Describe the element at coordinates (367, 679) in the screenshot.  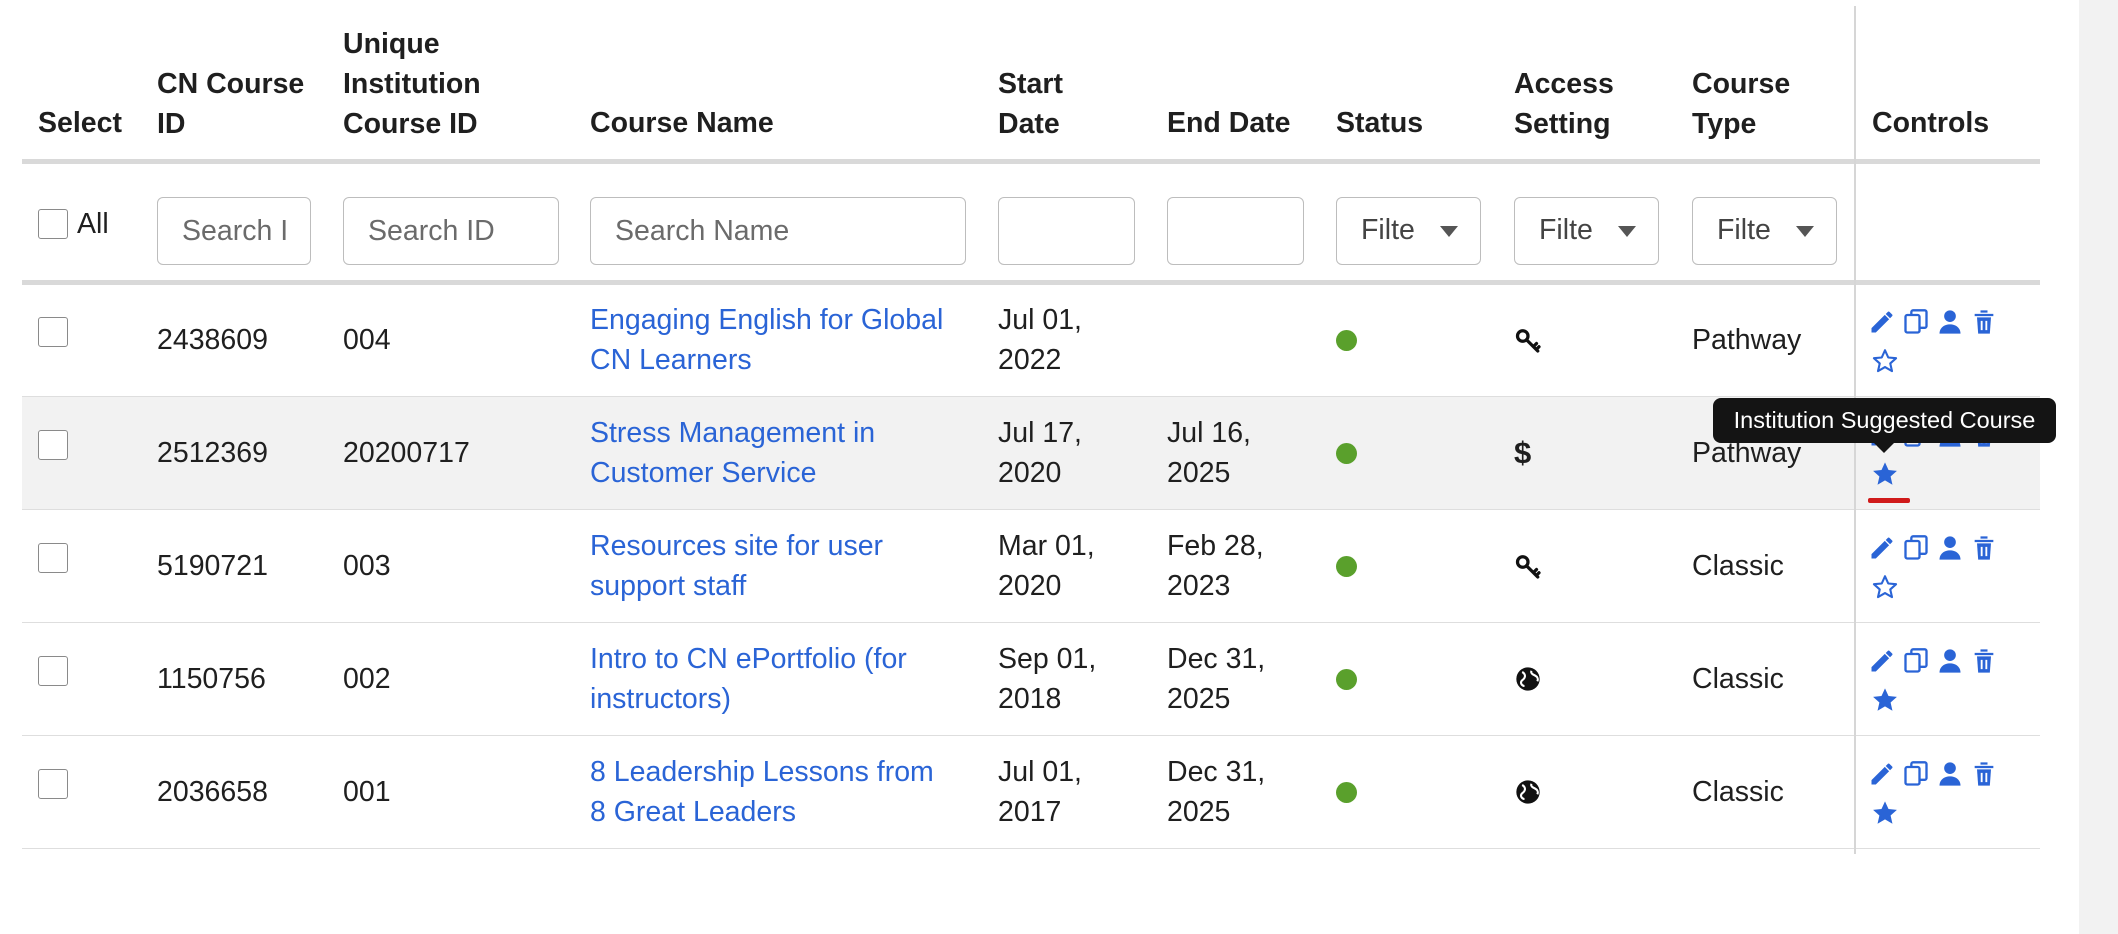
I see `unique-course-id-cell: 002` at that location.